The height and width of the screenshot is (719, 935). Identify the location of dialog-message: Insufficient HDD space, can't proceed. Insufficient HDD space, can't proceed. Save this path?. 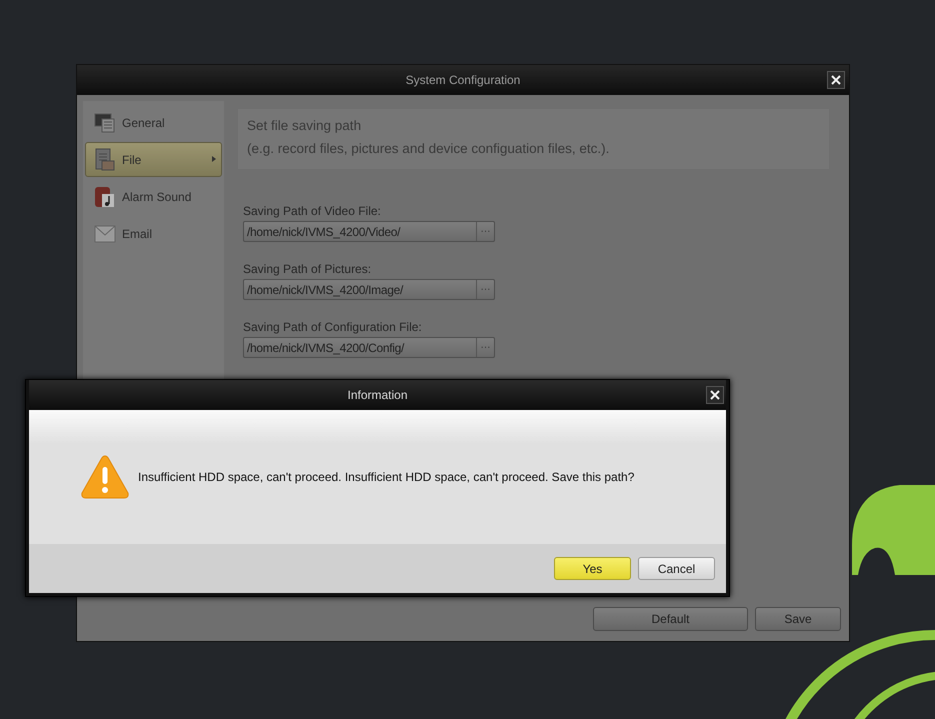
(386, 477).